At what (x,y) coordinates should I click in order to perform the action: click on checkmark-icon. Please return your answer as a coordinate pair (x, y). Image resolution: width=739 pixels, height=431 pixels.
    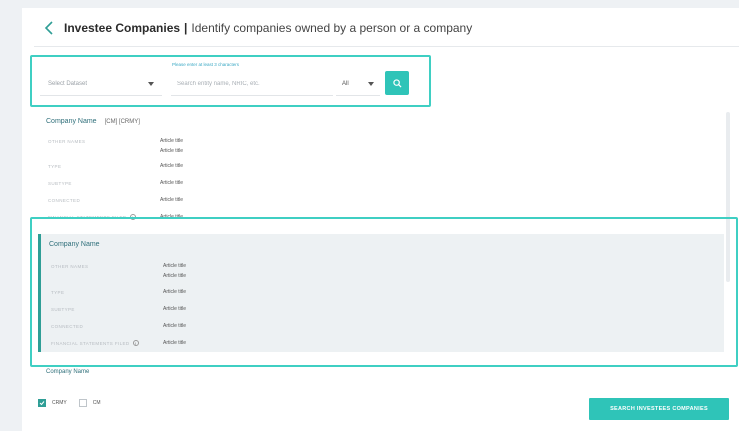
    Looking at the image, I should click on (42, 403).